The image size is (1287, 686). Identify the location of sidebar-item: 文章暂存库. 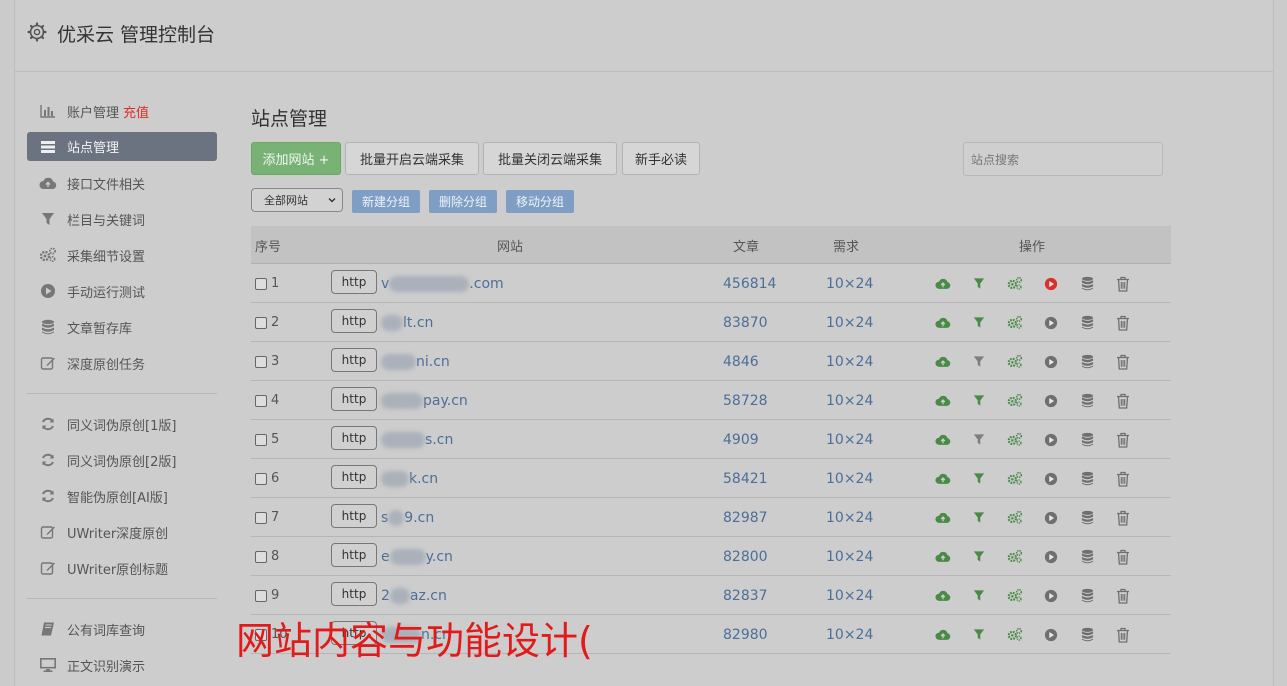
(122, 327).